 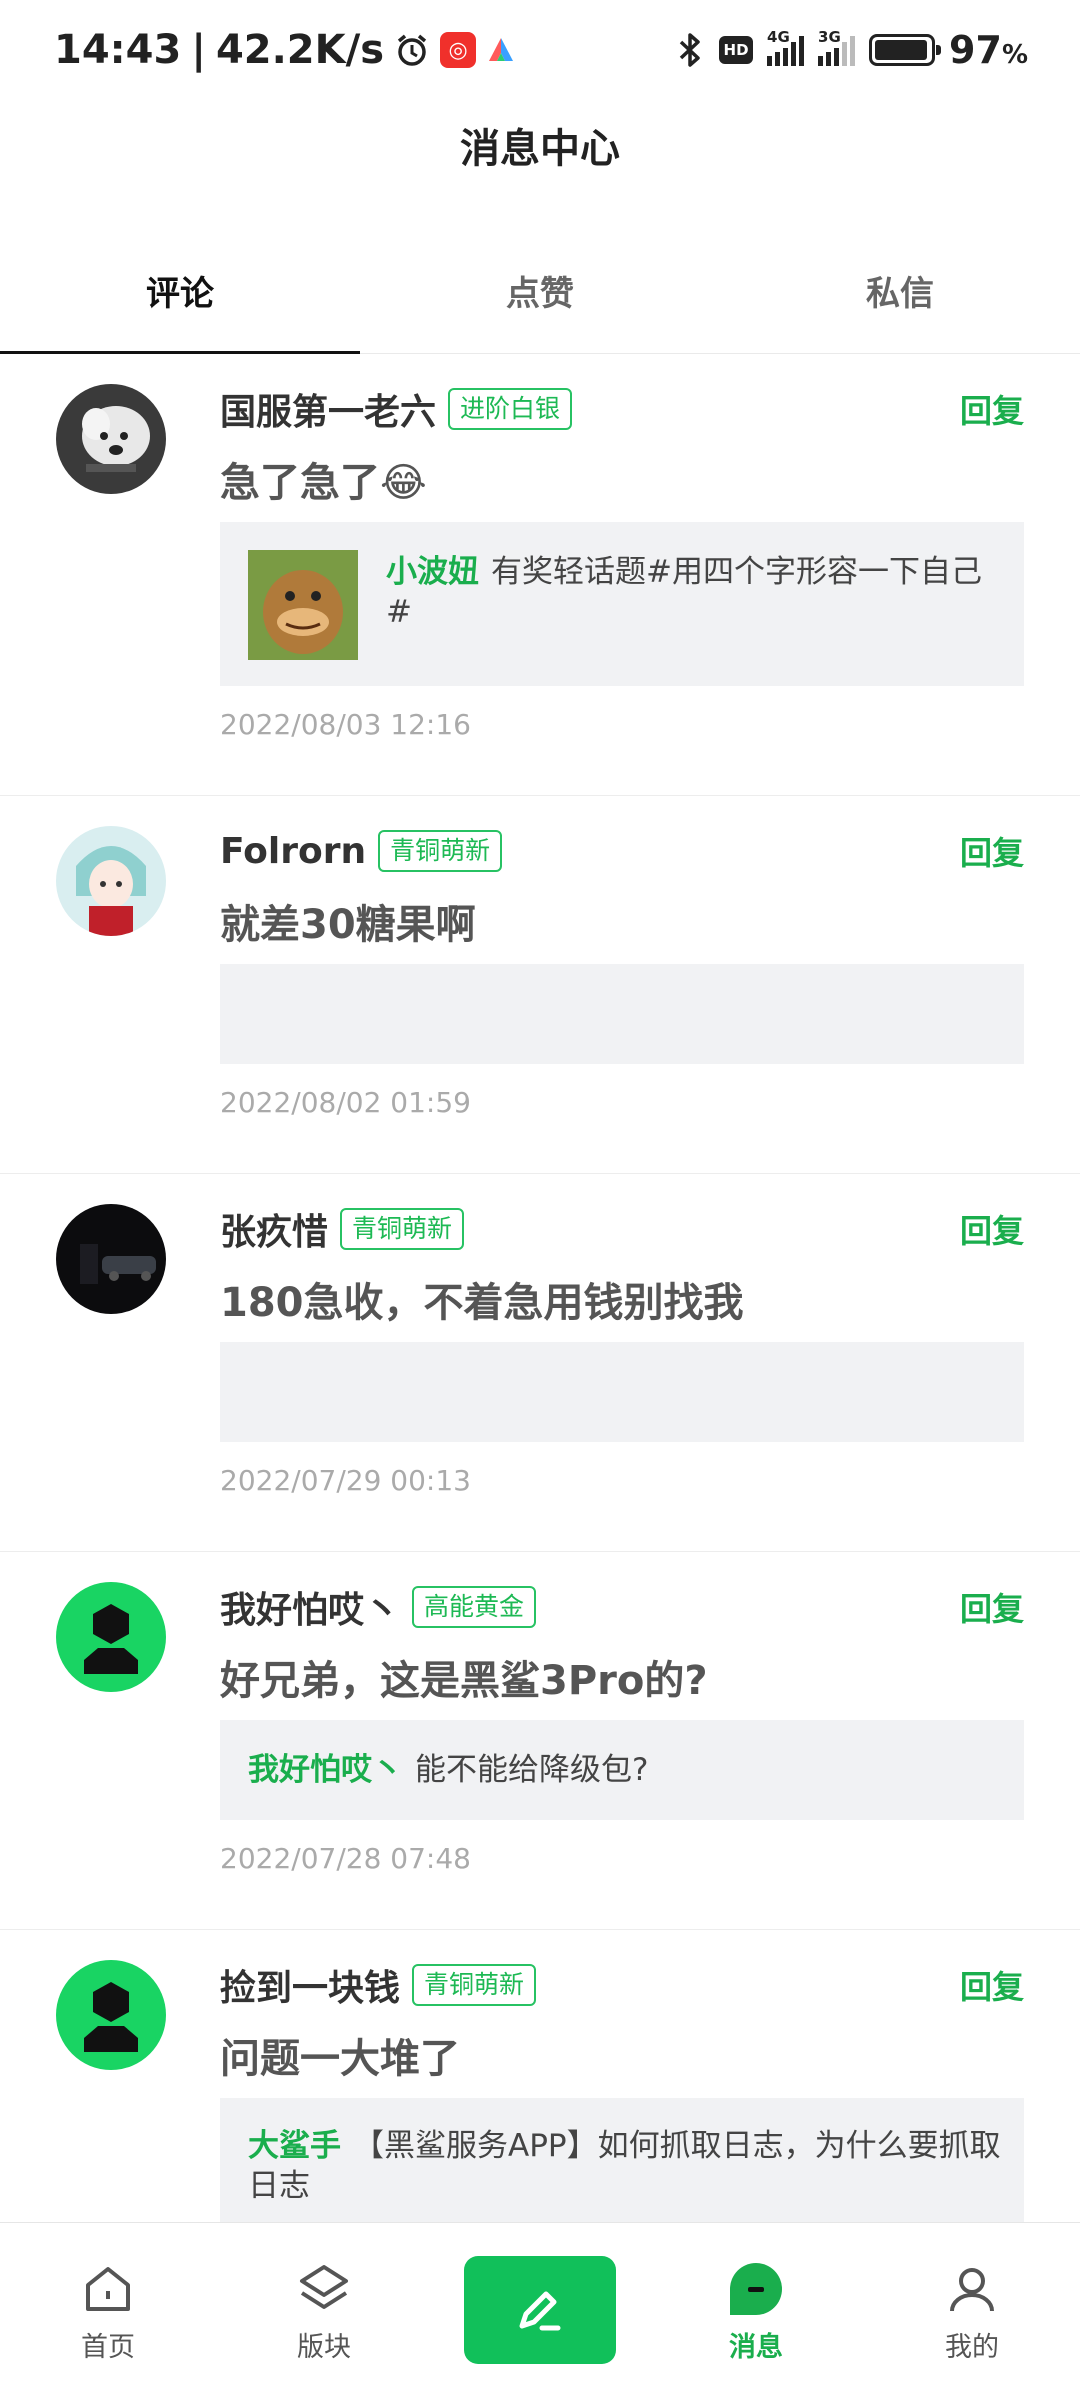 I want to click on alarm-icon, so click(x=412, y=50).